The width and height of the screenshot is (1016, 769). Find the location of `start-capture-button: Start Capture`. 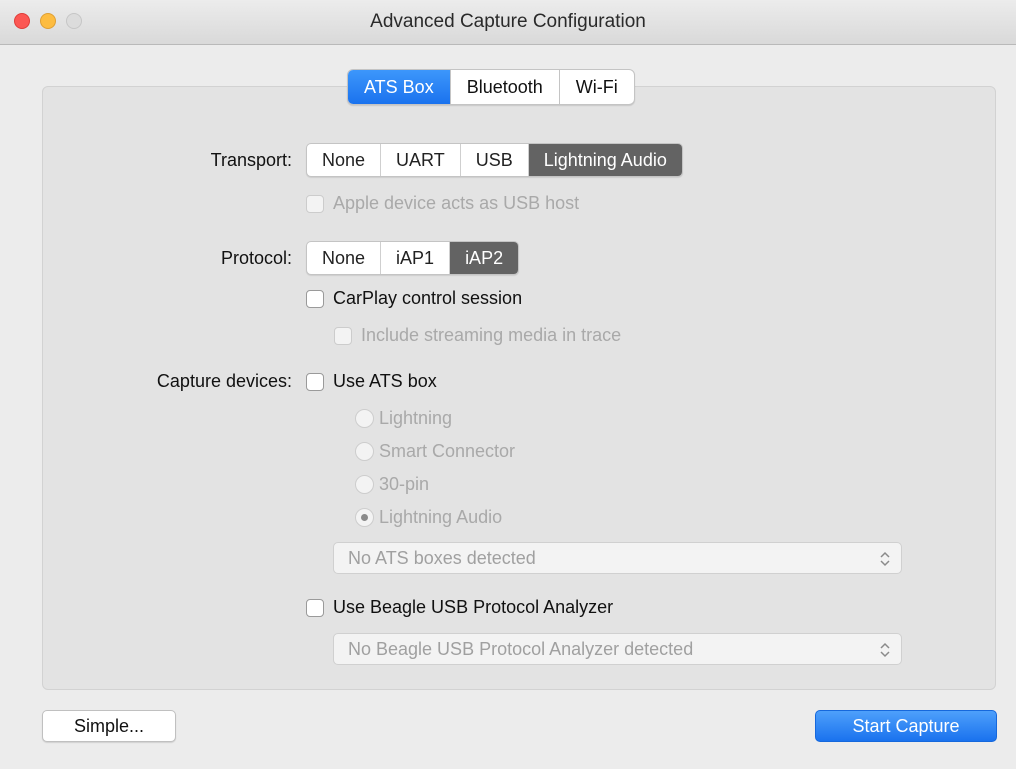

start-capture-button: Start Capture is located at coordinates (906, 726).